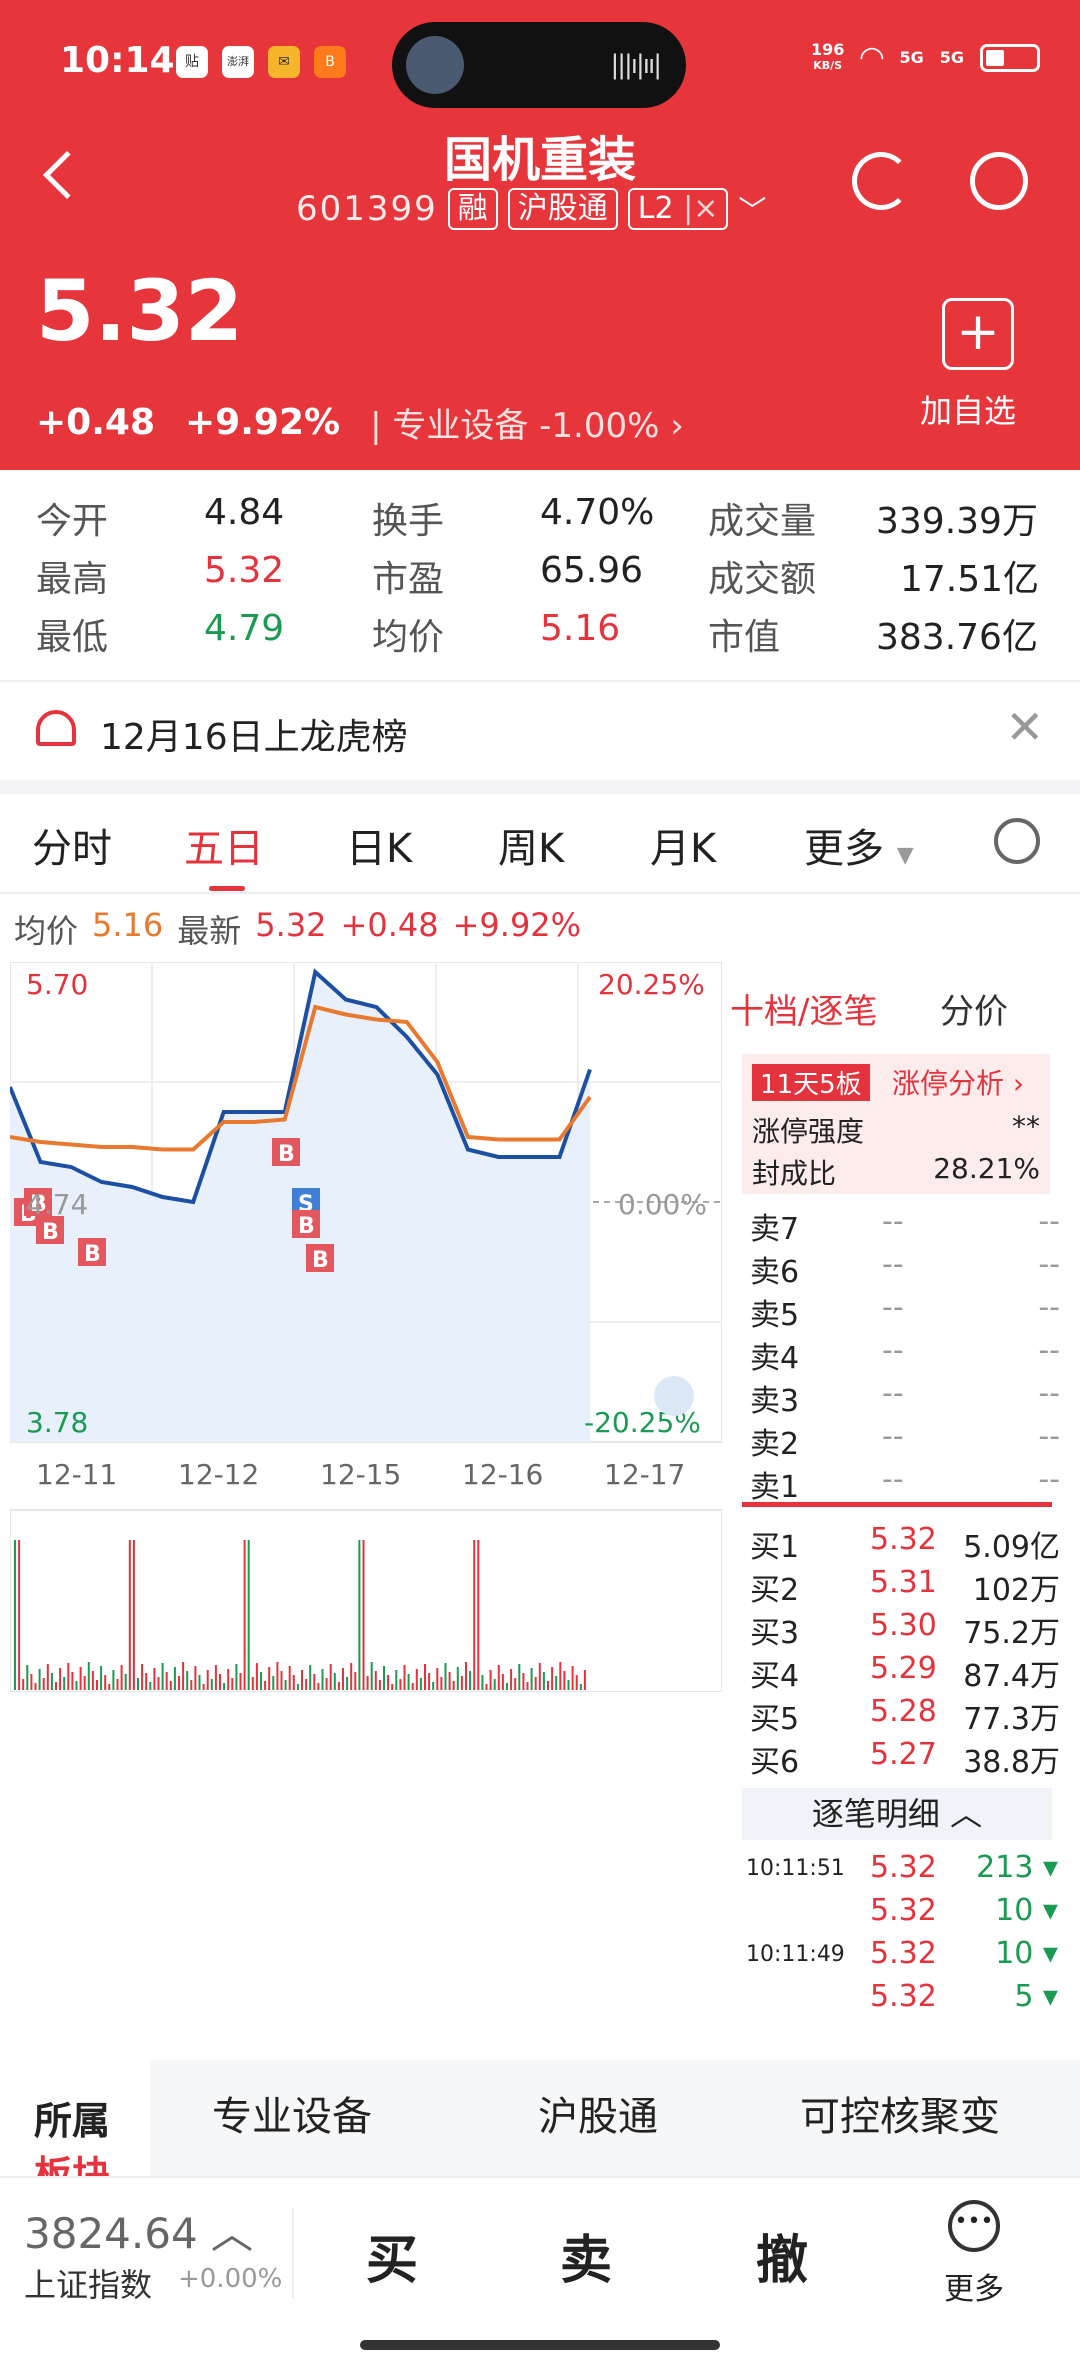  I want to click on order-price: 5.29, so click(903, 1668).